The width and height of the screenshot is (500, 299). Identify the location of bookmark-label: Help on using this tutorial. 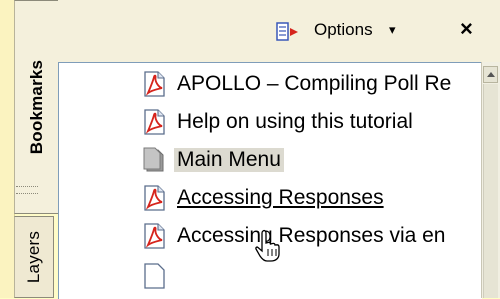
(295, 121).